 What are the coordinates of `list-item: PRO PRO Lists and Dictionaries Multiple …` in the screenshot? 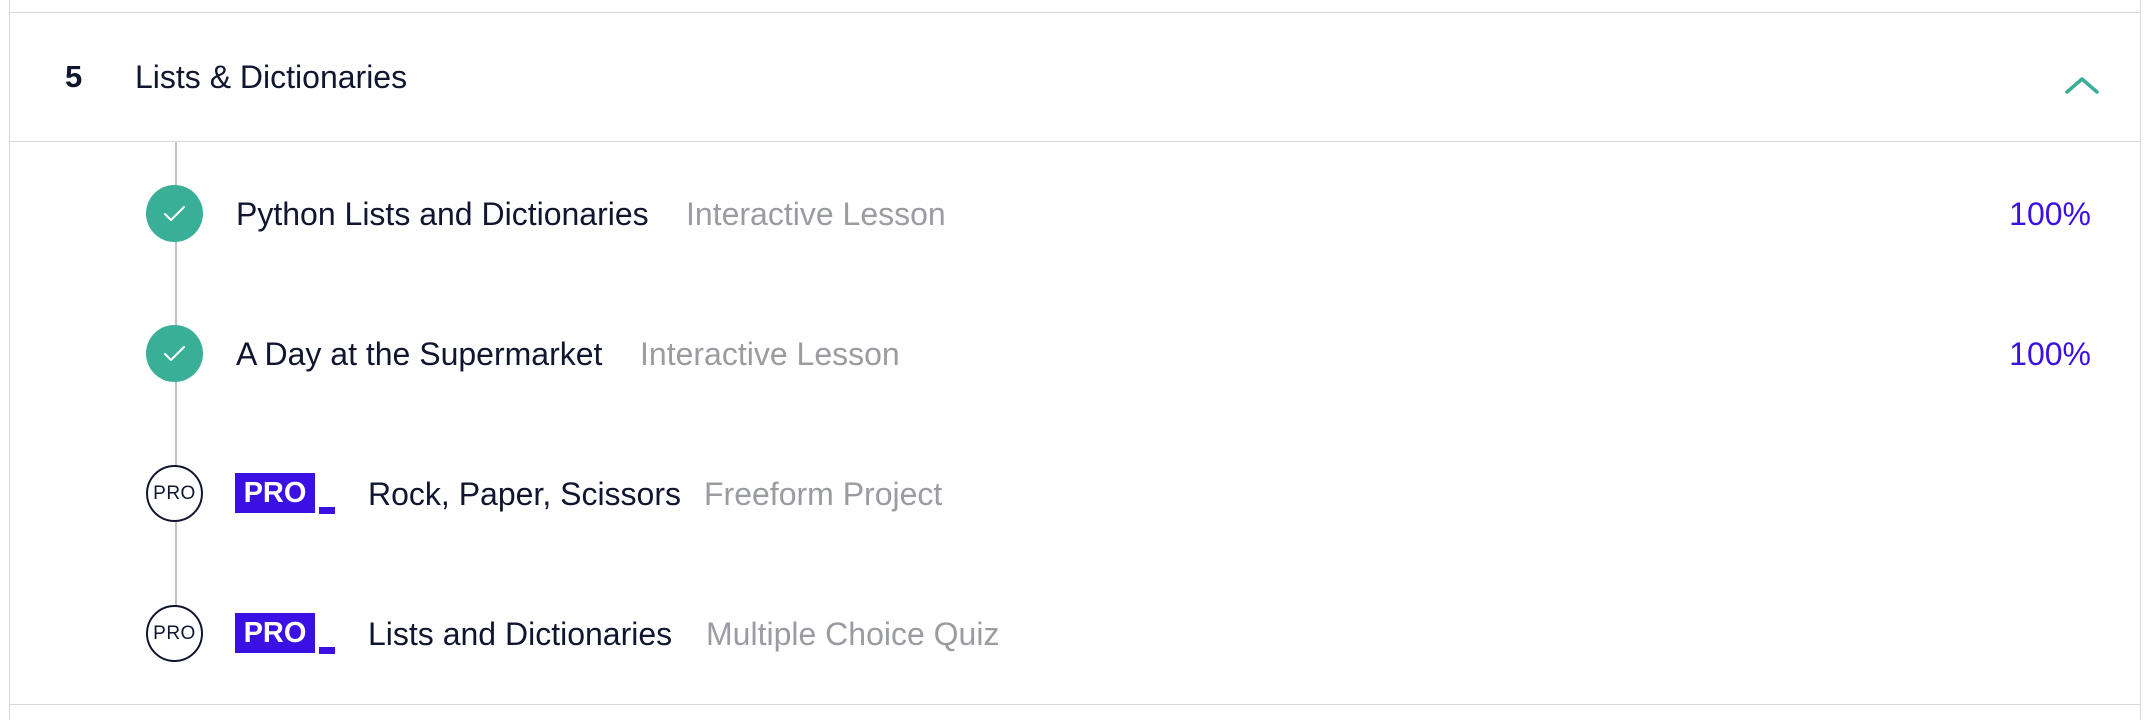 It's located at (1075, 634).